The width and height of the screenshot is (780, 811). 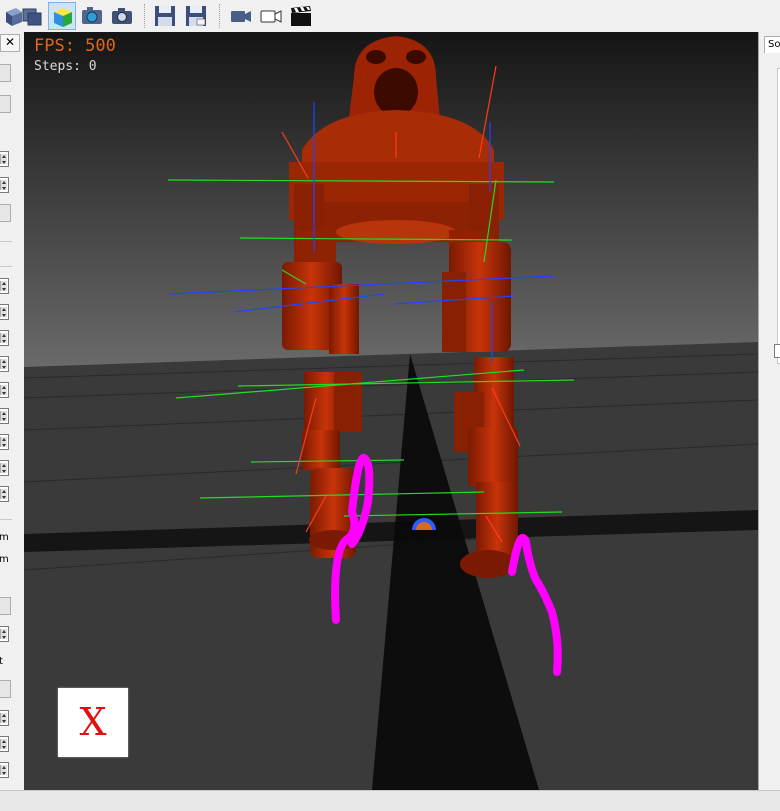 I want to click on save-all-button, so click(x=196, y=16).